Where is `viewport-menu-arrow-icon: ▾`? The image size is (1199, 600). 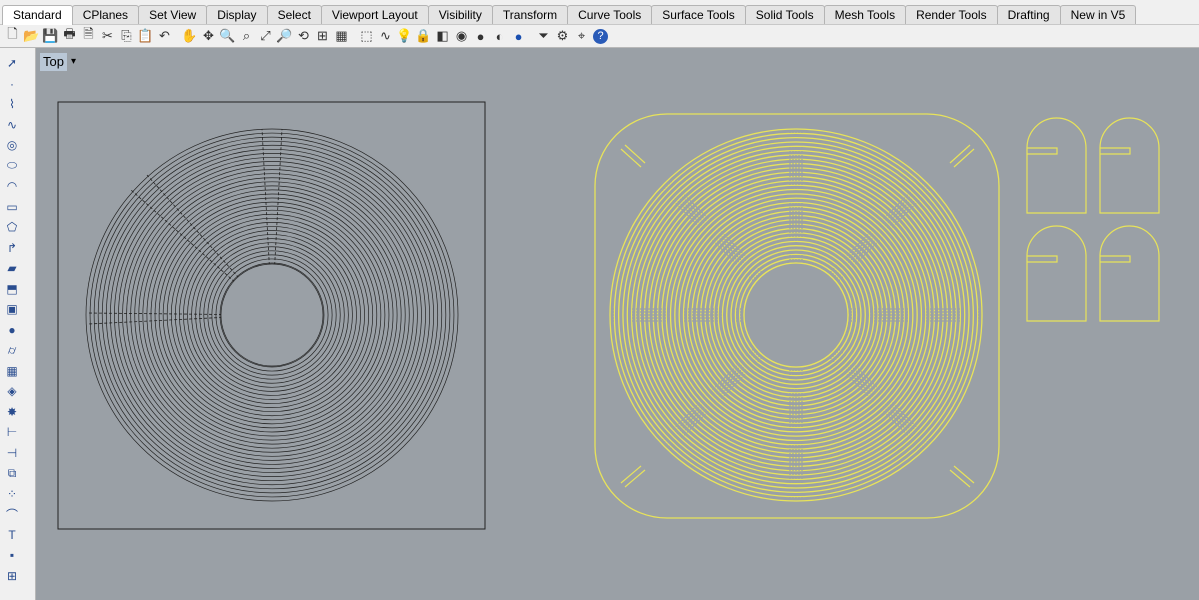
viewport-menu-arrow-icon: ▾ is located at coordinates (73, 62).